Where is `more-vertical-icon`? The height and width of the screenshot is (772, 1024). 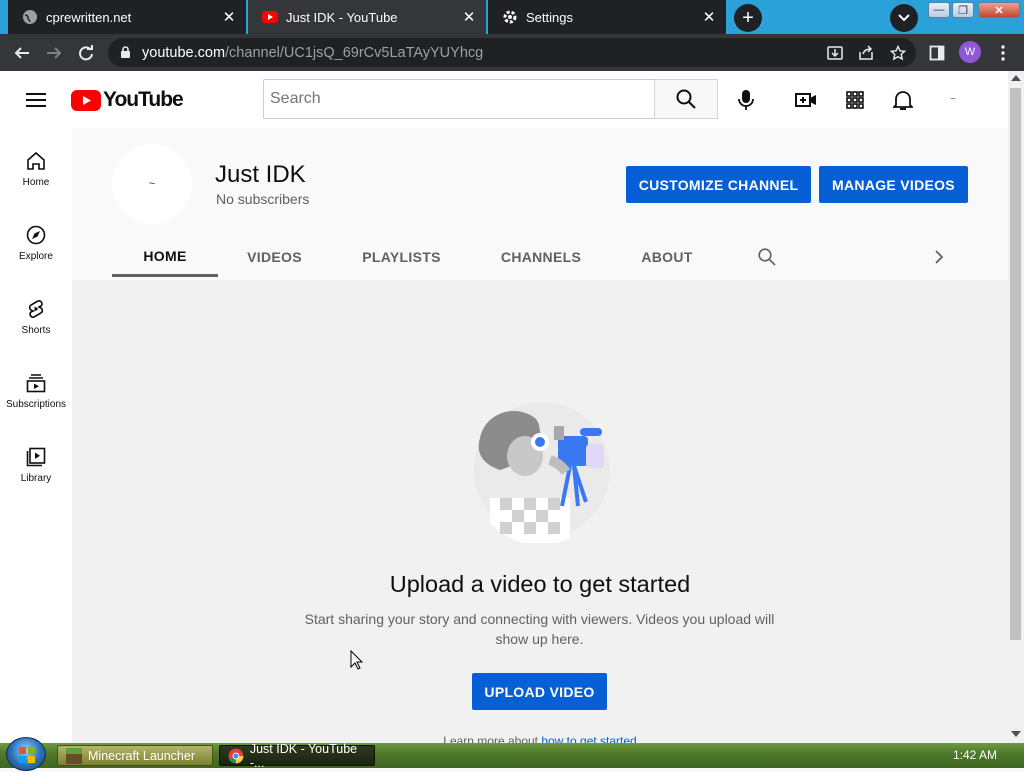
more-vertical-icon is located at coordinates (1003, 52).